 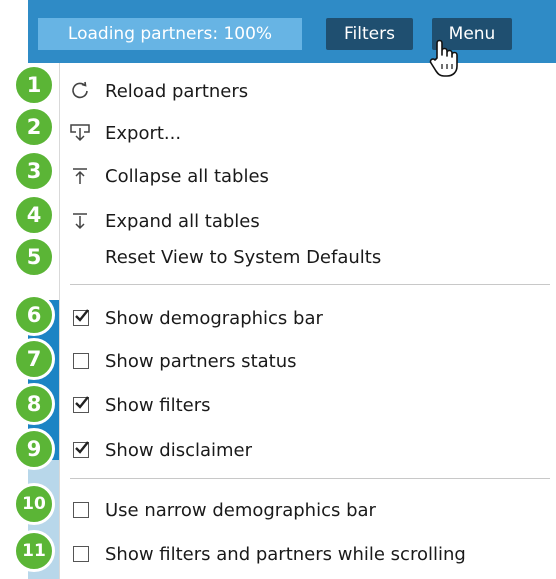 I want to click on callout-badge-9: 9, so click(x=34, y=449).